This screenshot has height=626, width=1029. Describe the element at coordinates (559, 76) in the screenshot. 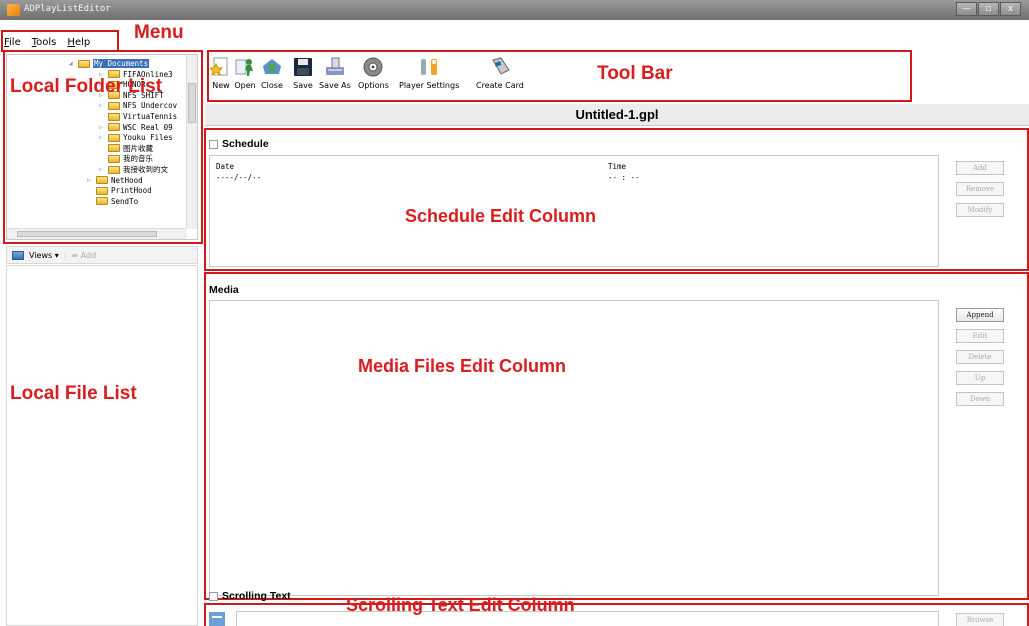

I see `toolbar-annotation-box` at that location.